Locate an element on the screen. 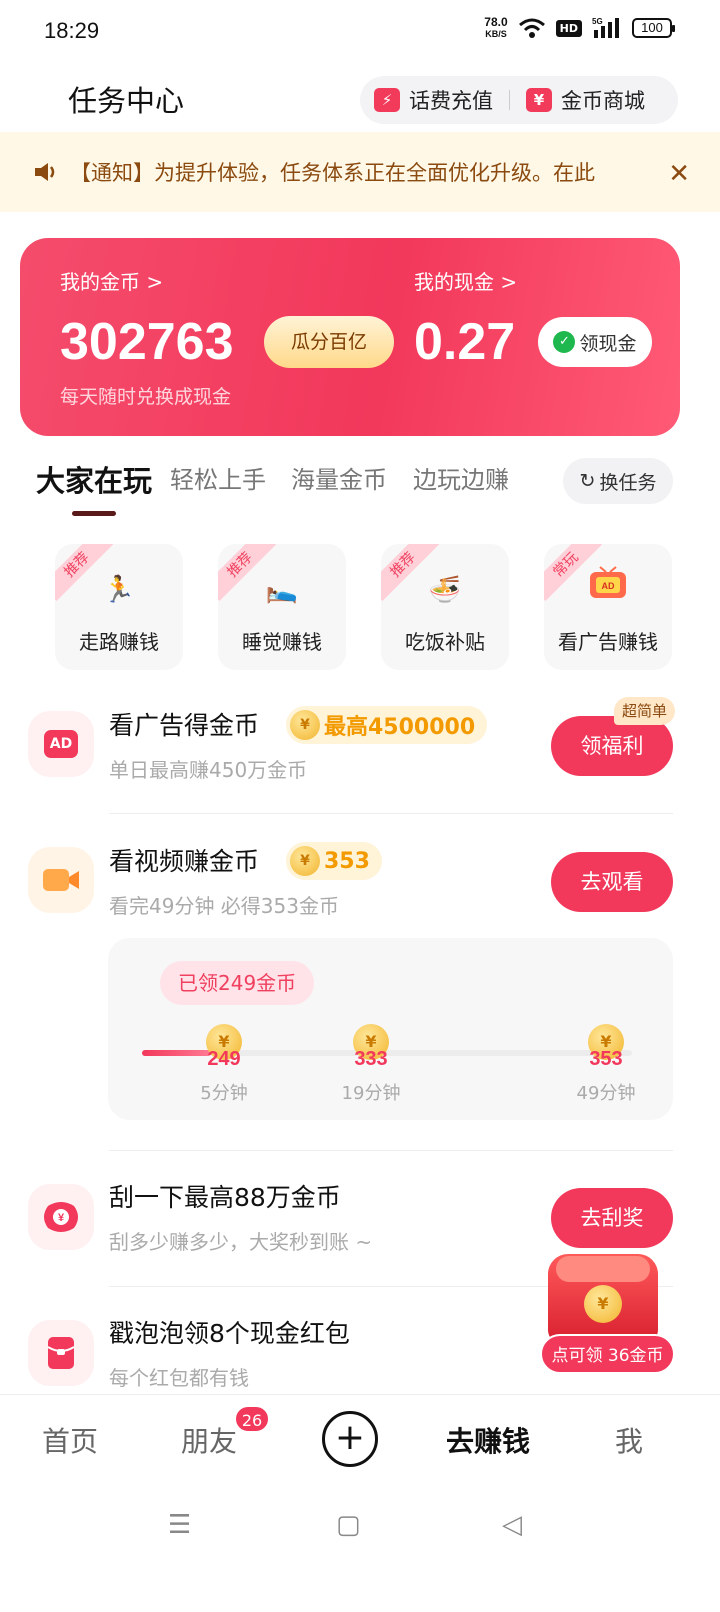  milestone-node: ¥ 353 49分钟 is located at coordinates (606, 1064).